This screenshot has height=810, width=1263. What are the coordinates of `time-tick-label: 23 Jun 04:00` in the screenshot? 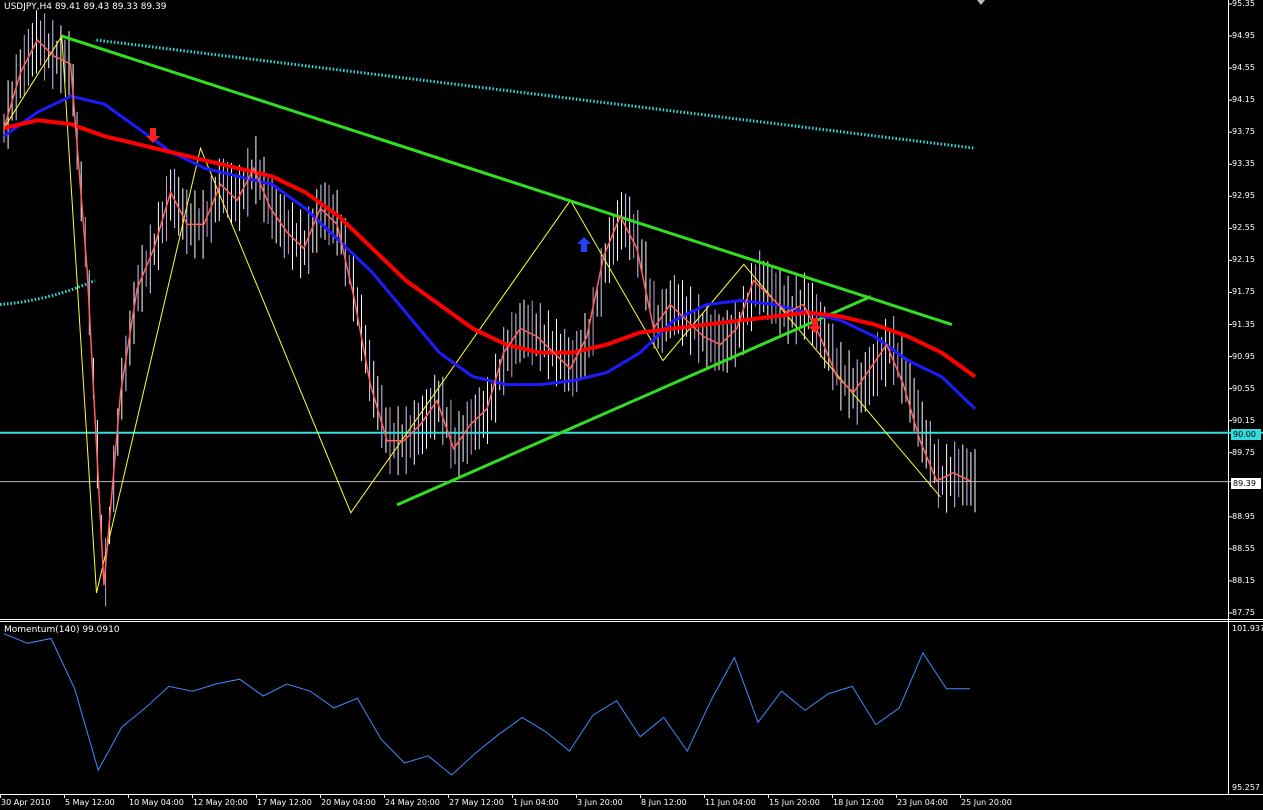 It's located at (922, 802).